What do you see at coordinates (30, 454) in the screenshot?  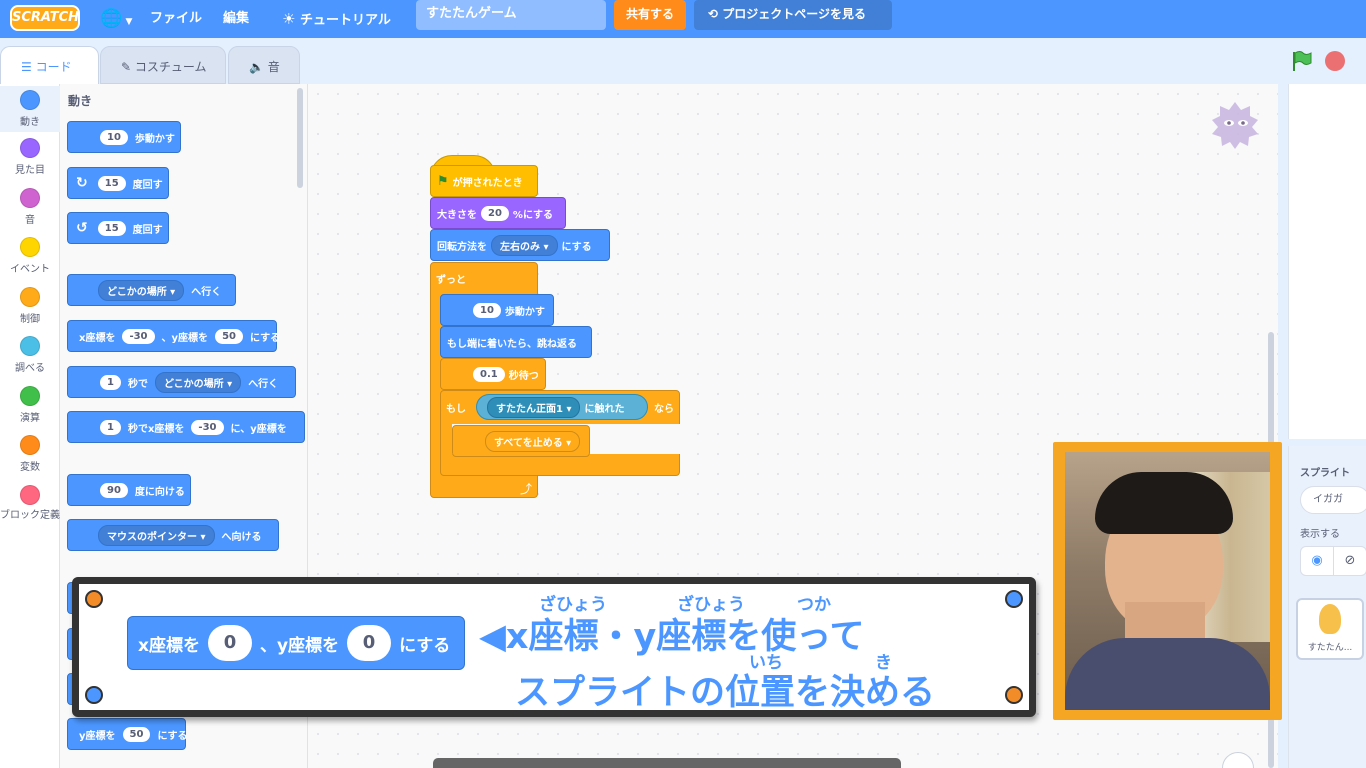 I see `category-variables: 変数` at bounding box center [30, 454].